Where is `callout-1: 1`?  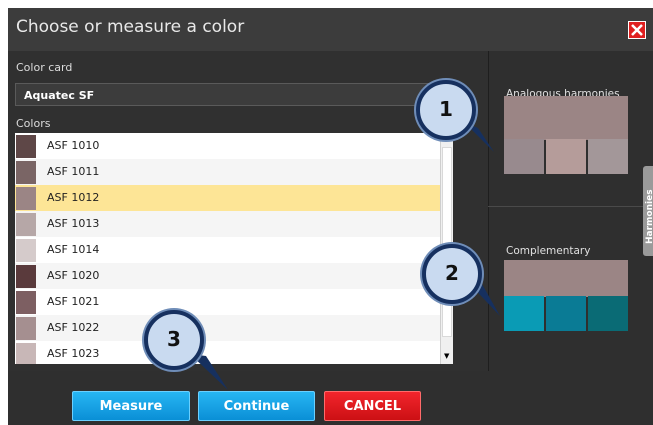
callout-1: 1 is located at coordinates (446, 110).